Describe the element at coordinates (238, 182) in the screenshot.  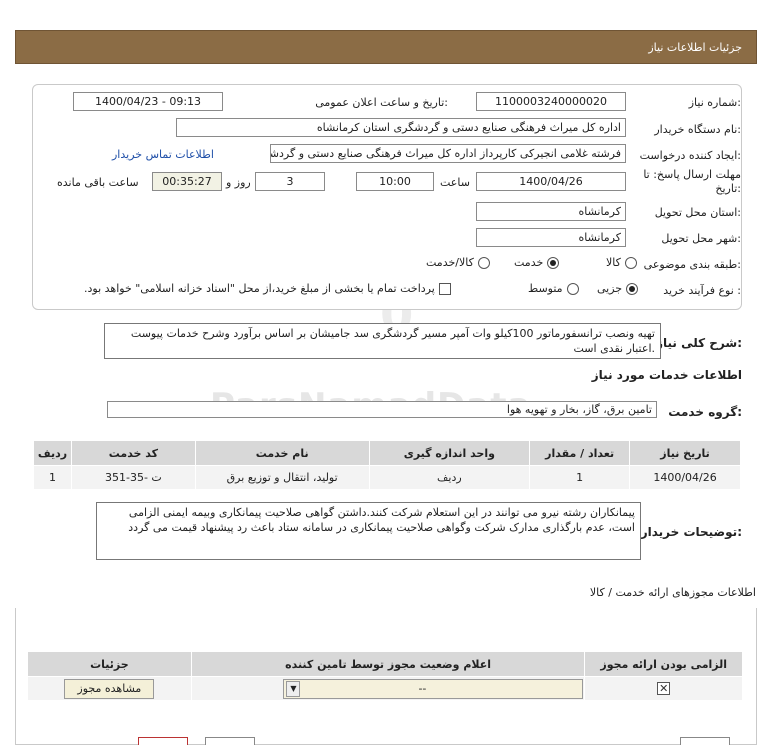
I see `deadline-days-label: روز و` at that location.